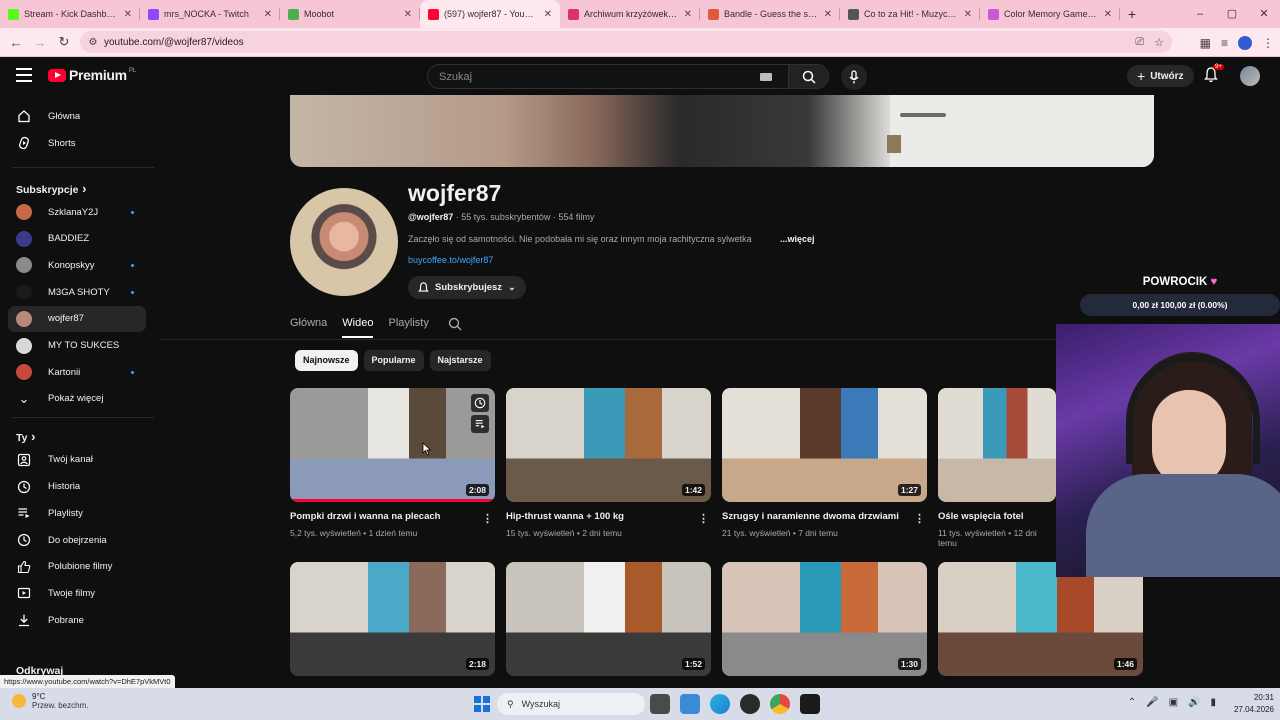 This screenshot has height=720, width=1280. Describe the element at coordinates (1159, 42) in the screenshot. I see `bookmark-star-icon: ☆` at that location.